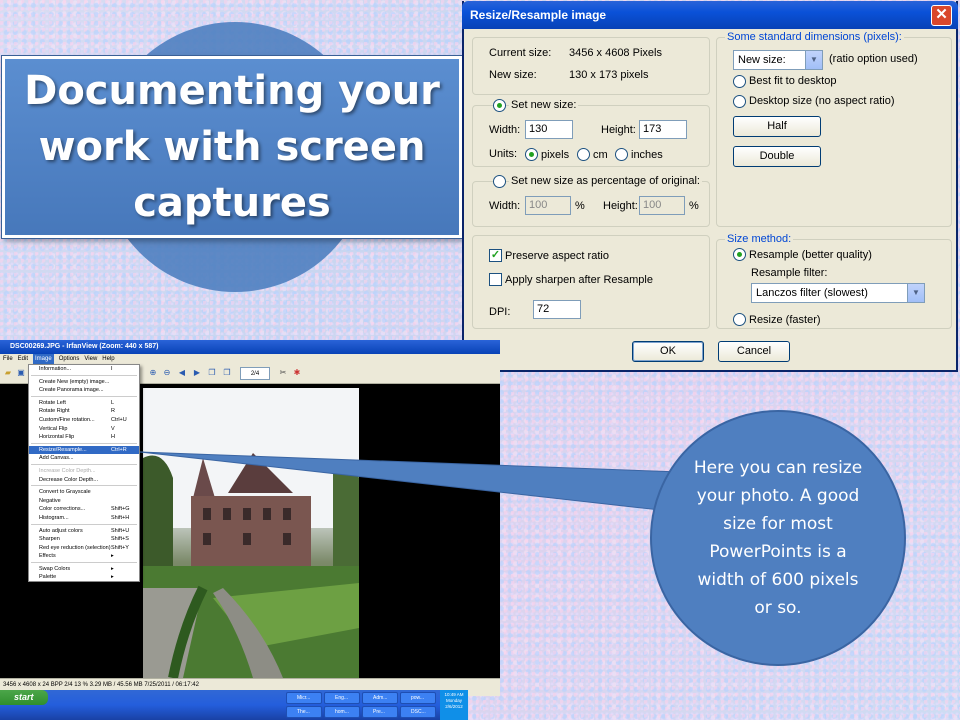  What do you see at coordinates (8, 359) in the screenshot?
I see `menu-file: File` at bounding box center [8, 359].